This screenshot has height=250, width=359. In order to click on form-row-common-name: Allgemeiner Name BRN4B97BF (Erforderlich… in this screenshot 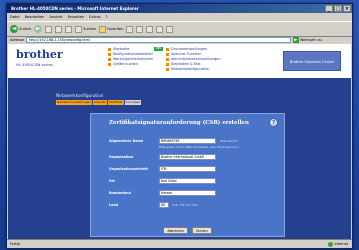, I will do `click(195, 141)`.